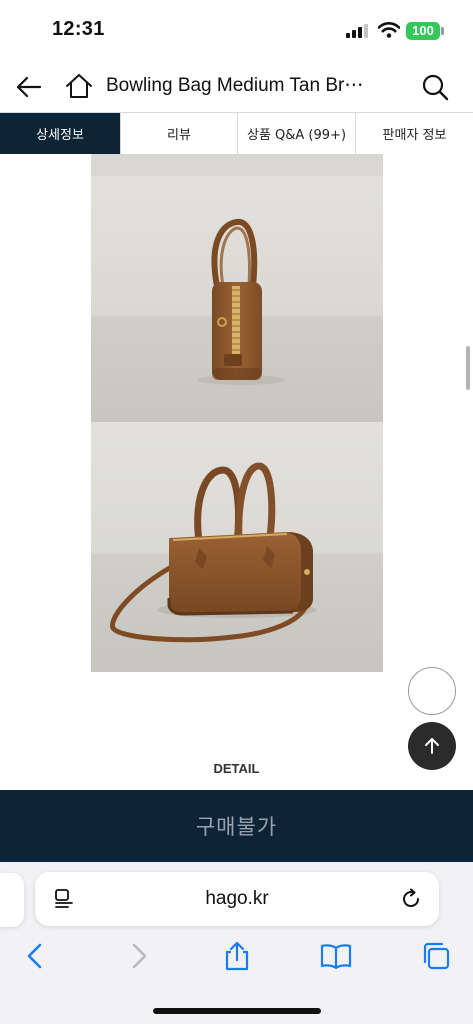  I want to click on battery-tip, so click(442, 31).